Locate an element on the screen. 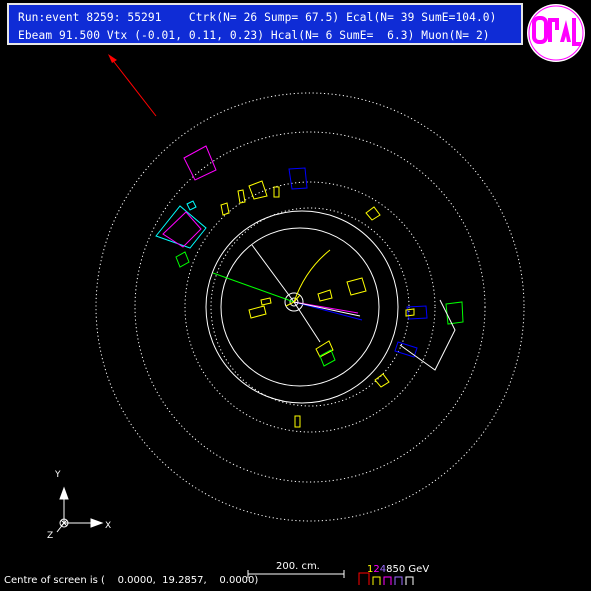 This screenshot has height=591, width=591. axis-indicator is located at coordinates (80, 509).